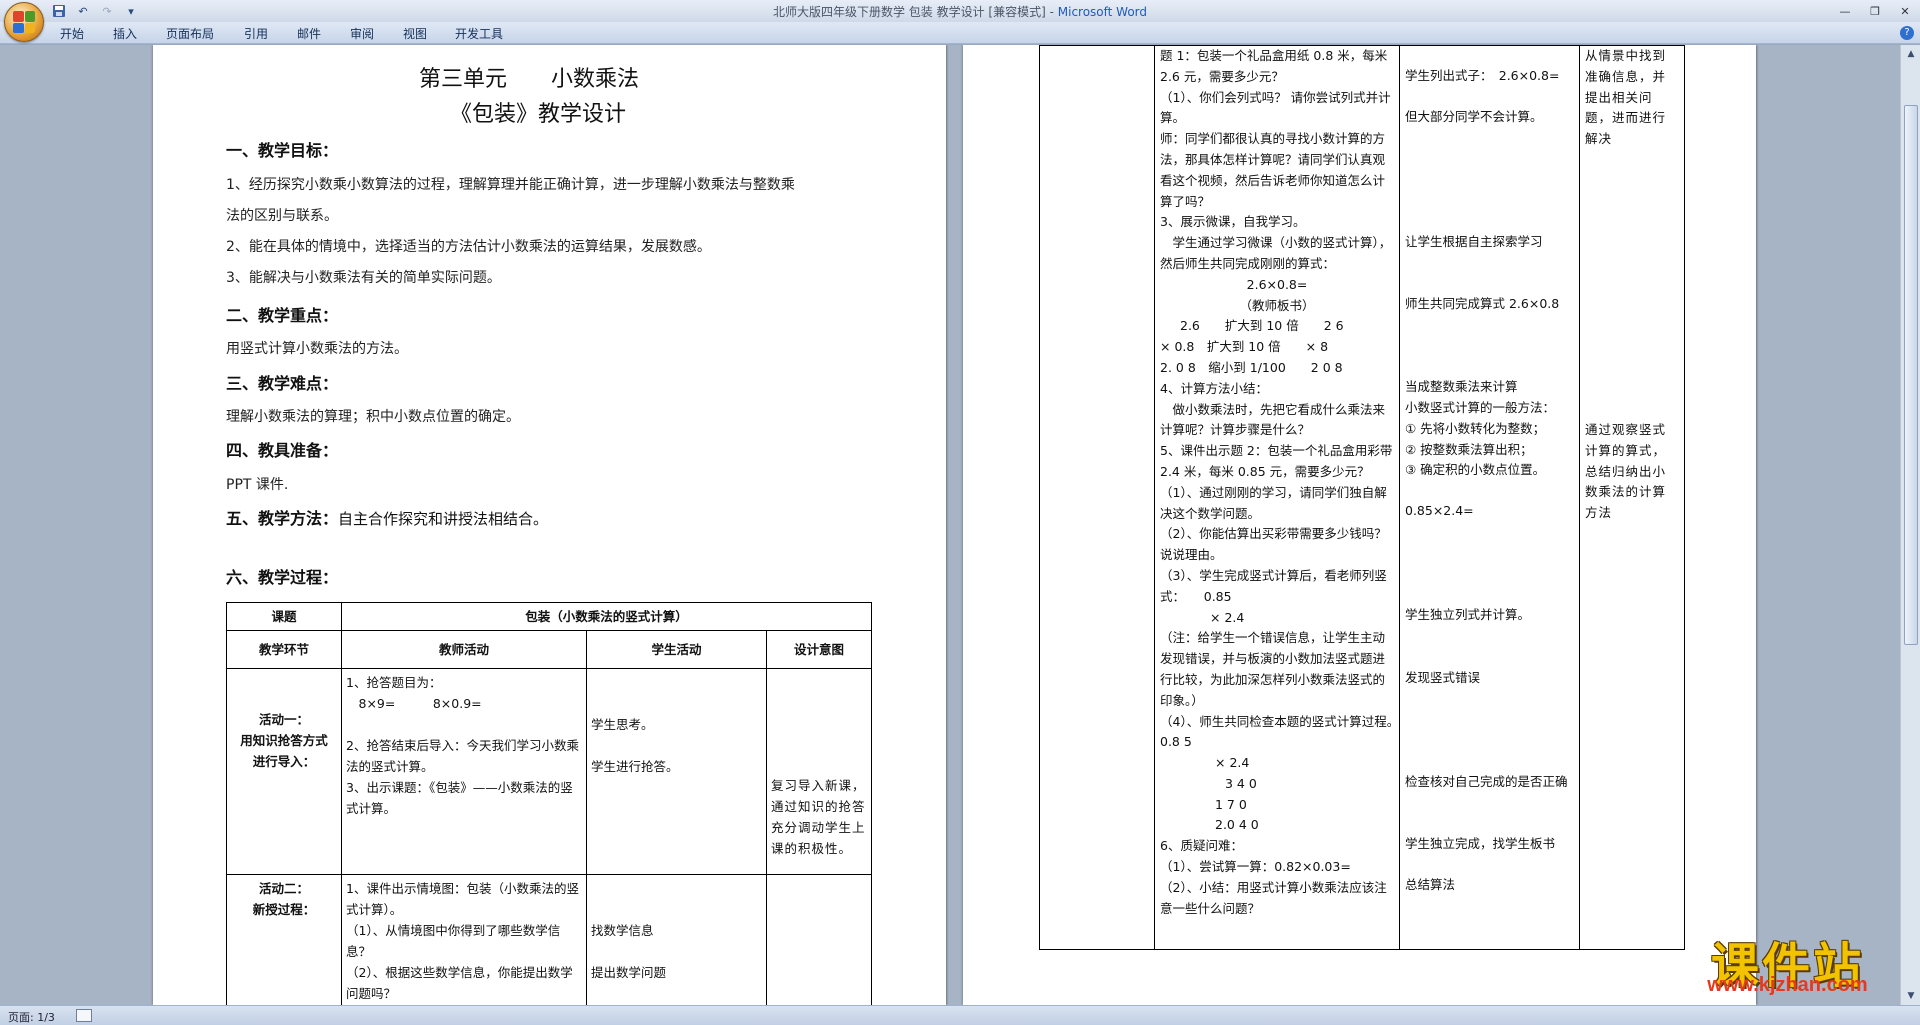 This screenshot has width=1920, height=1025. Describe the element at coordinates (1244, 347) in the screenshot. I see `teacher-line: × 0.8 扩大到 10 倍 × 8` at that location.